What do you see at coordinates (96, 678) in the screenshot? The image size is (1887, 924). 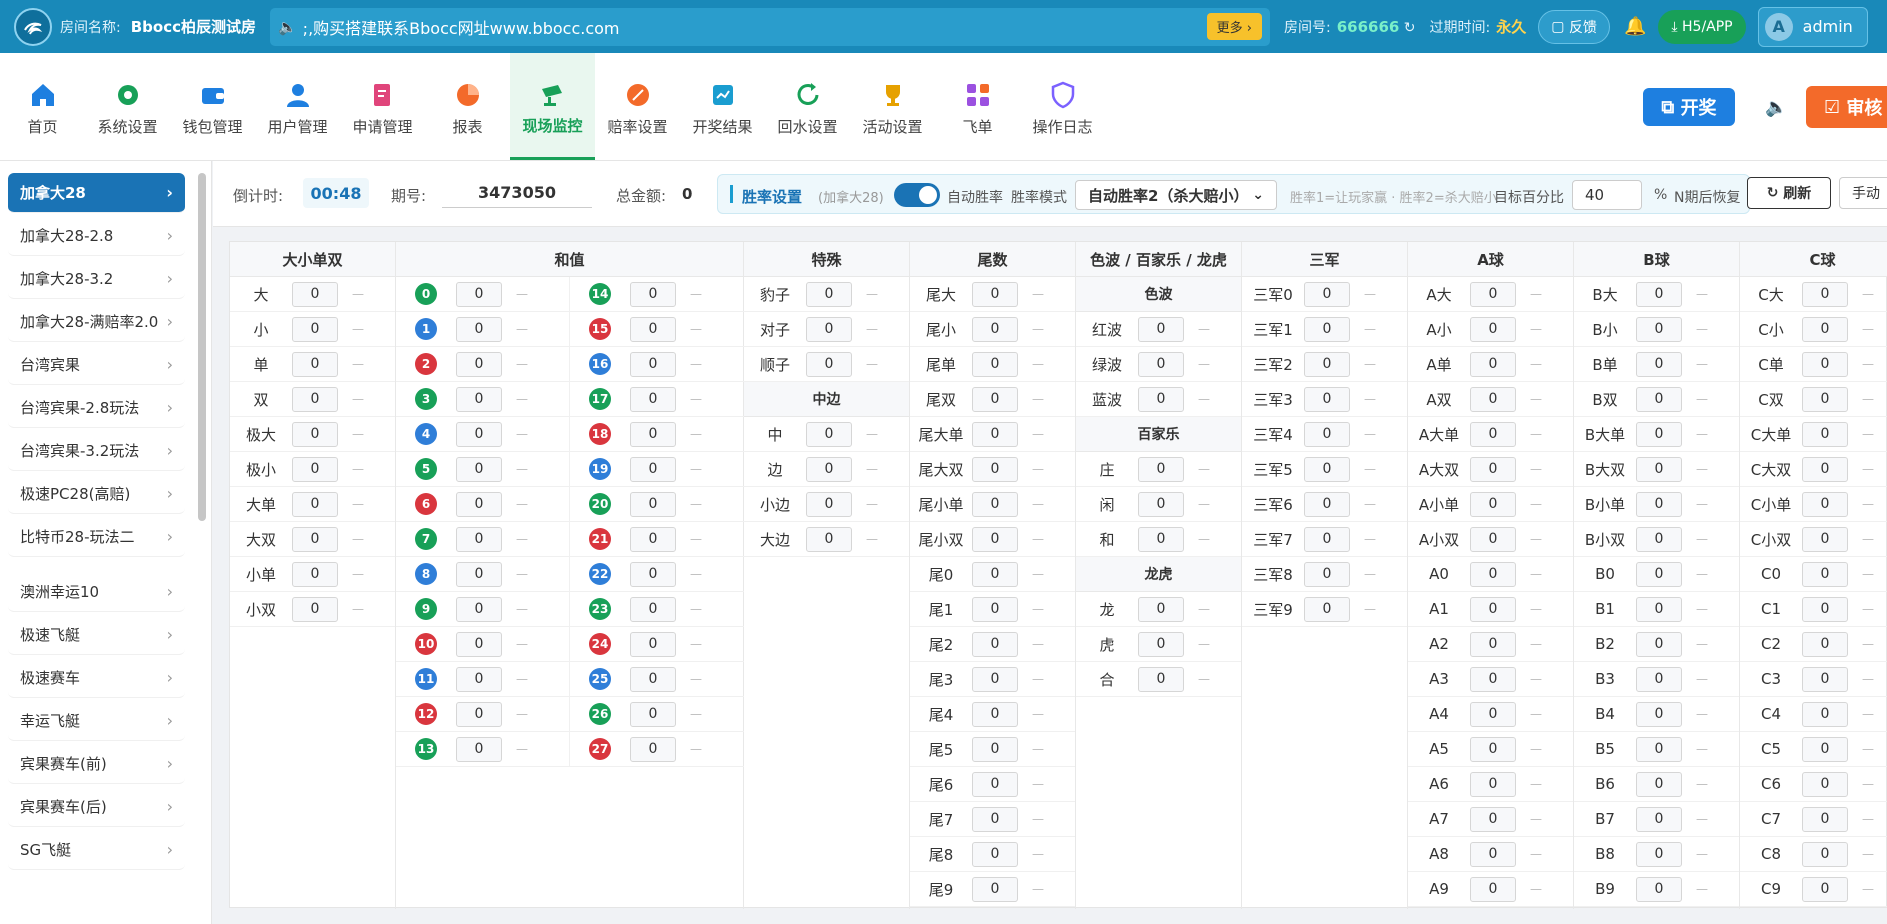 I see `sidebar-item-11: 极速赛车 ›` at bounding box center [96, 678].